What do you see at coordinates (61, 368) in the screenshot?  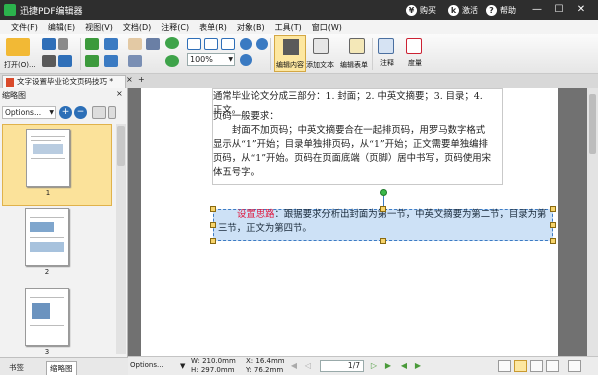 I see `tab-thumbnails: 缩略图` at bounding box center [61, 368].